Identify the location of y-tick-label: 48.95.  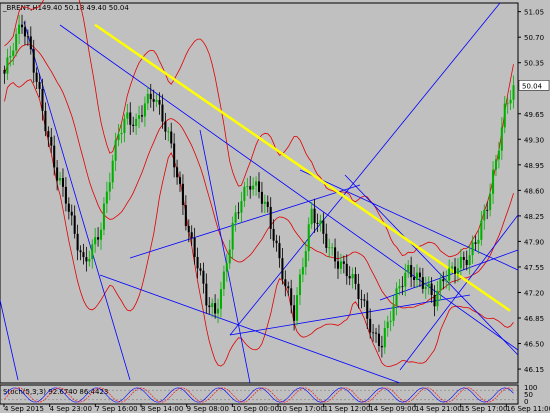
(534, 166).